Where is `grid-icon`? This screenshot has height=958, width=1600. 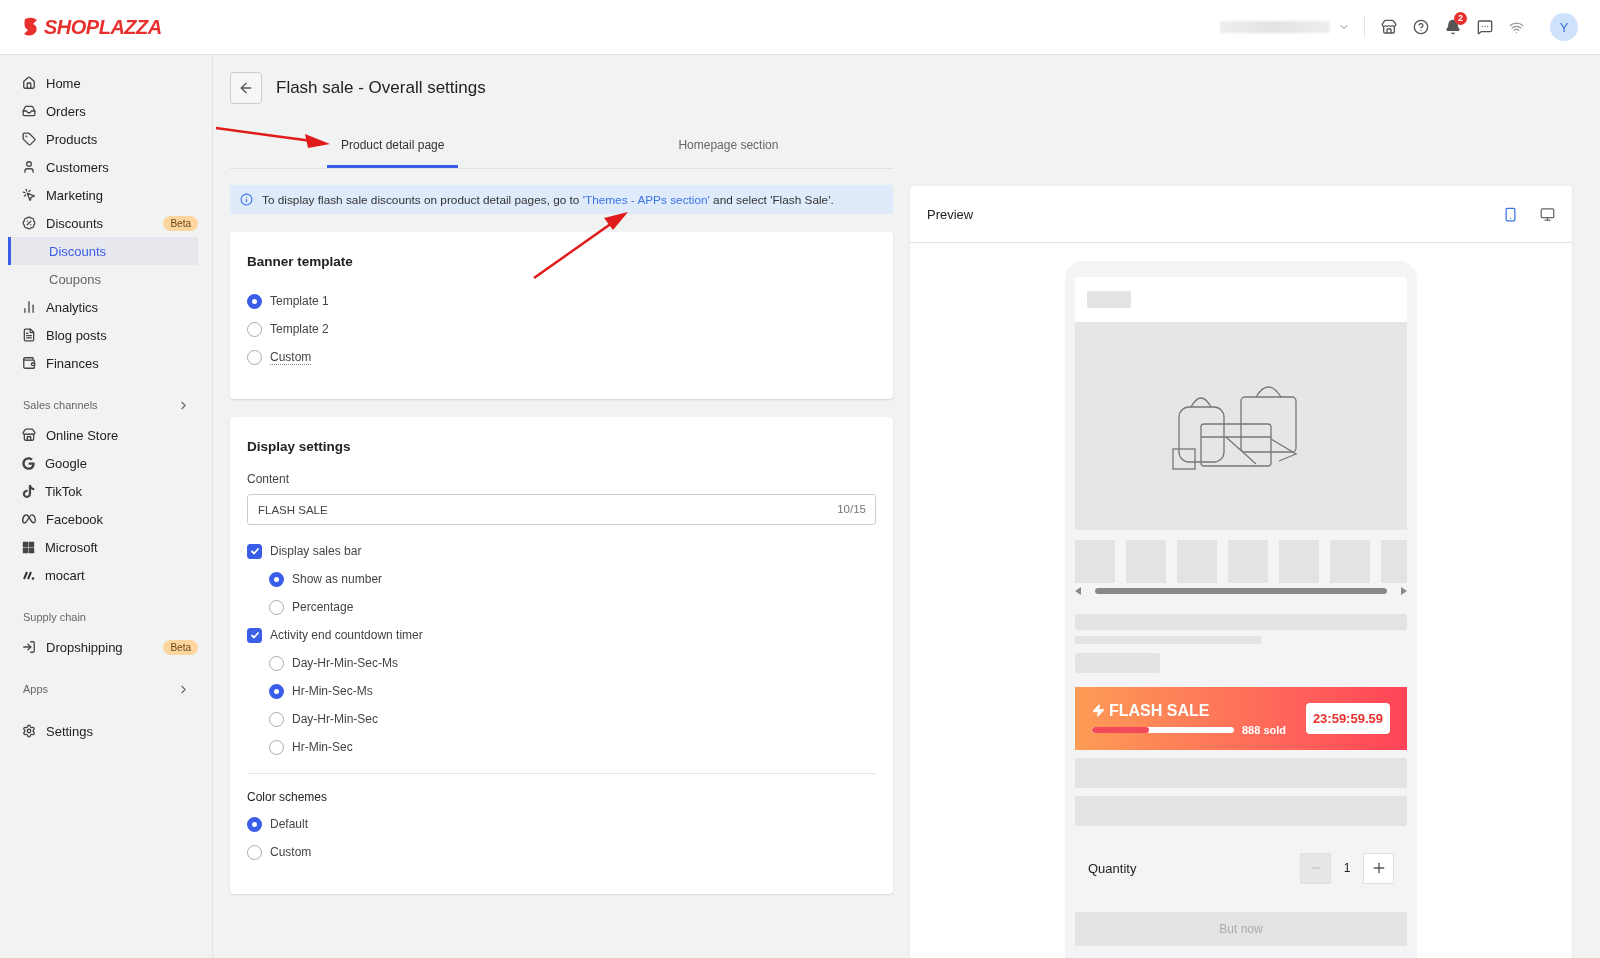 grid-icon is located at coordinates (28, 547).